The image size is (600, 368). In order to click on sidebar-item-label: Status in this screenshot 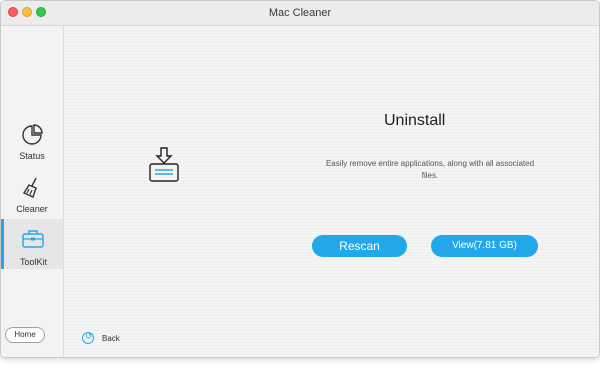, I will do `click(32, 156)`.